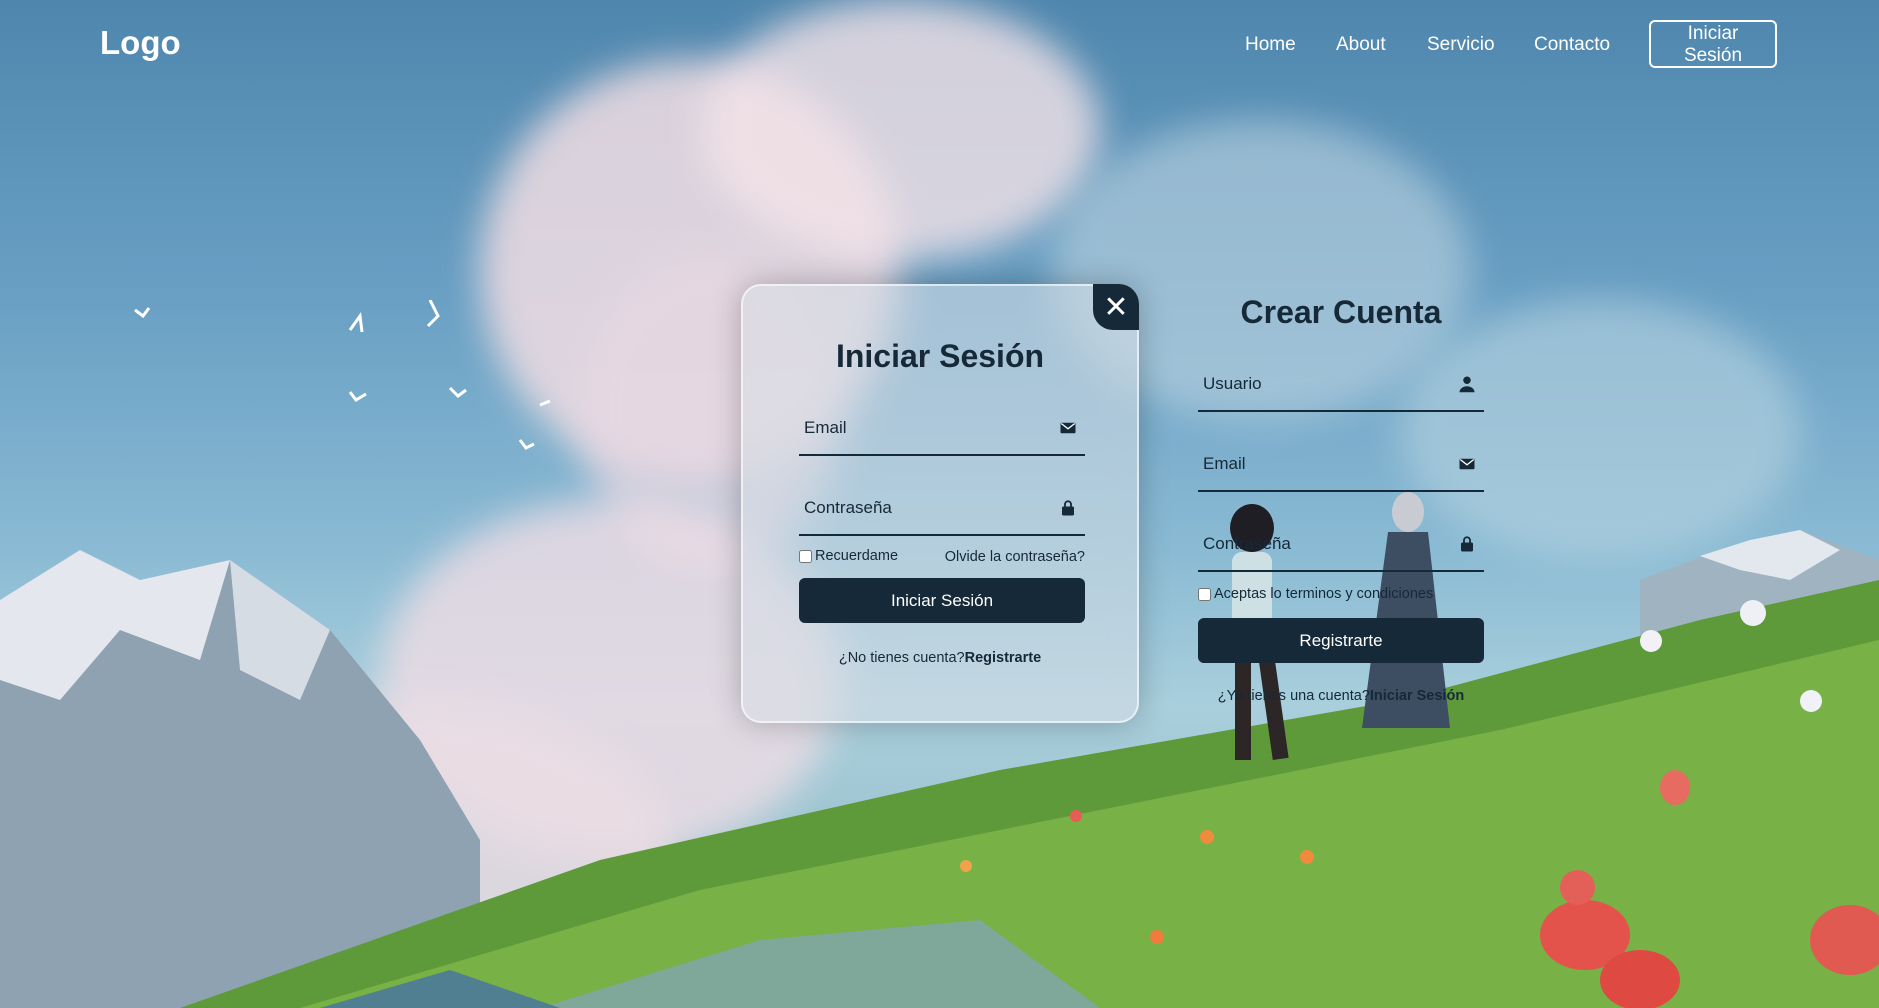 This screenshot has width=1879, height=1008. Describe the element at coordinates (857, 556) in the screenshot. I see `remember-label: Recuerdame` at that location.